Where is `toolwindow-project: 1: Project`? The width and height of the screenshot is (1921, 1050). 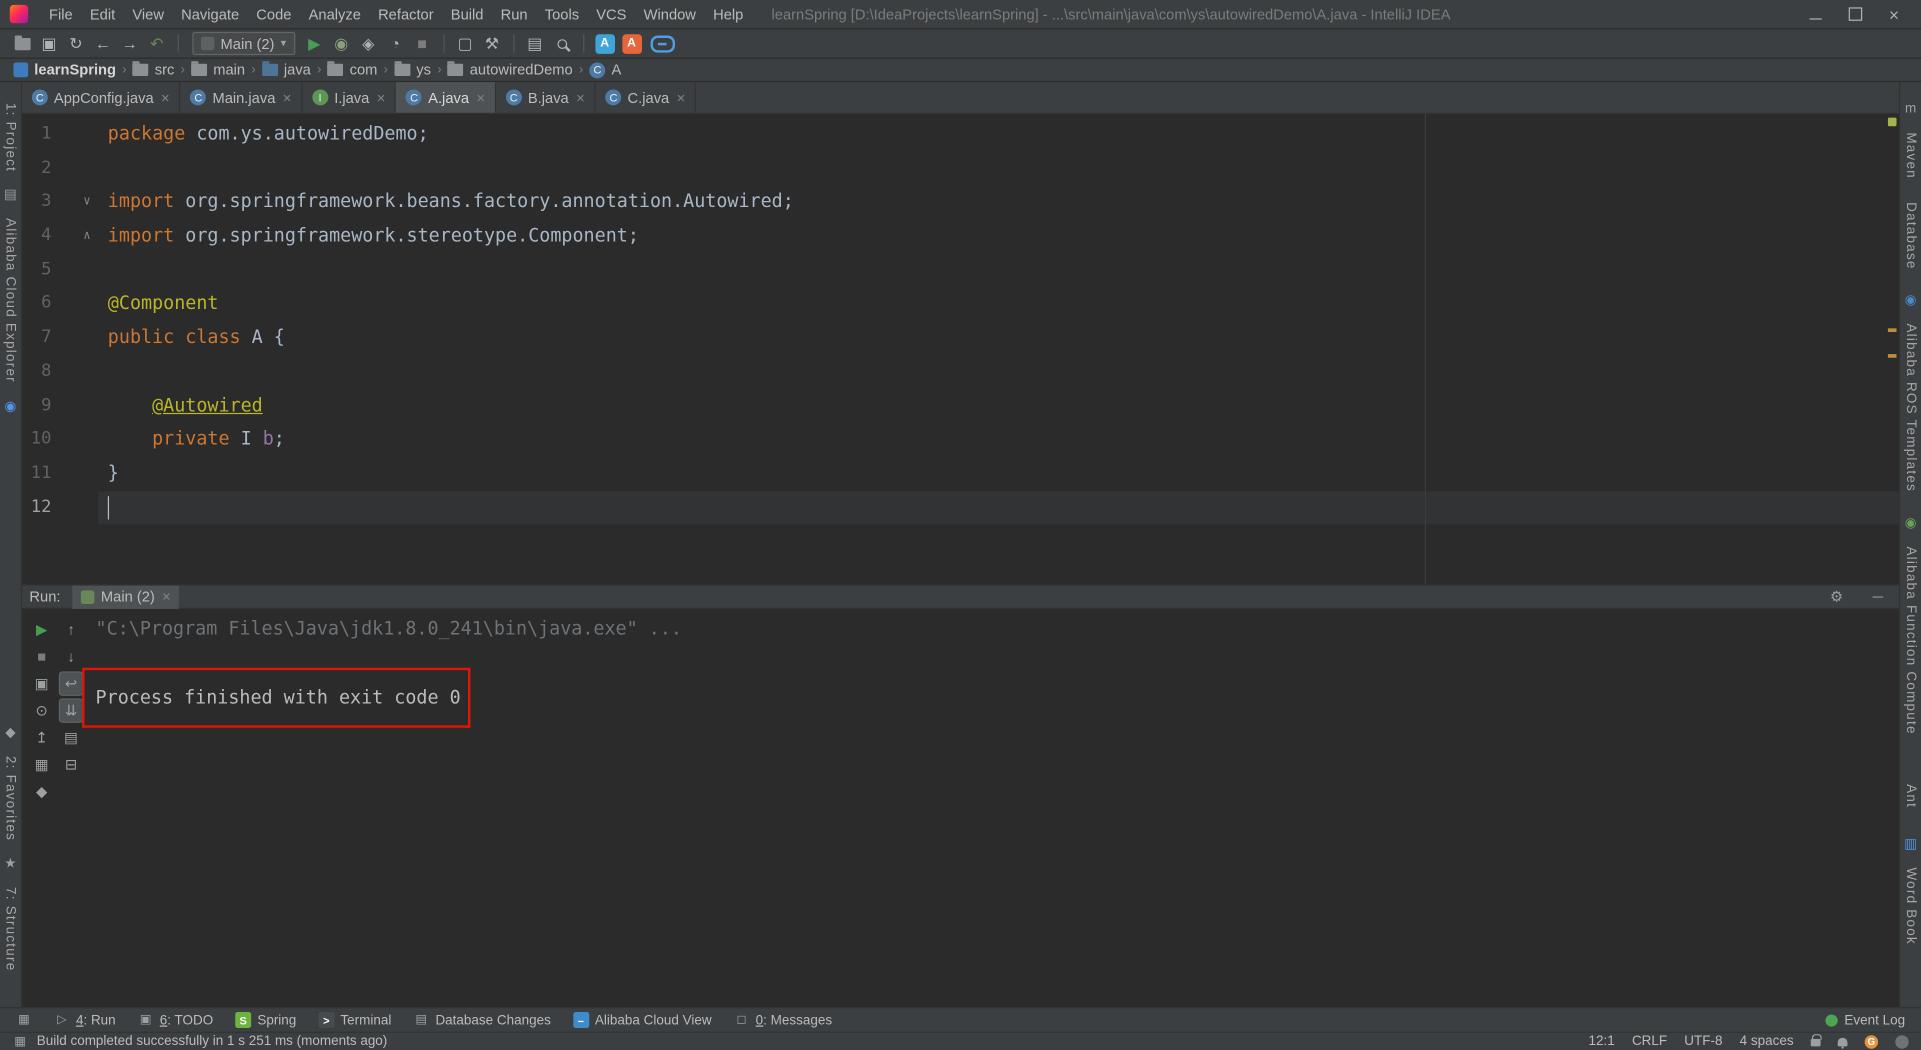 toolwindow-project: 1: Project is located at coordinates (10, 137).